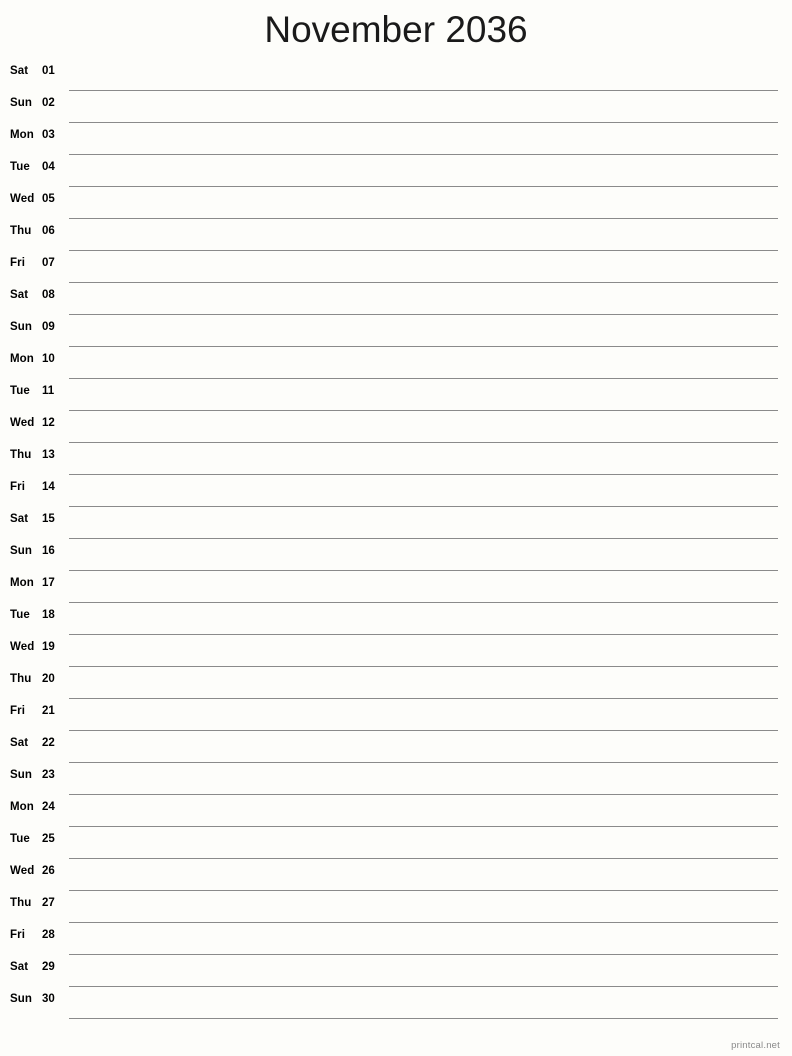 The width and height of the screenshot is (792, 1056). I want to click on day-row: Sat 29, so click(396, 972).